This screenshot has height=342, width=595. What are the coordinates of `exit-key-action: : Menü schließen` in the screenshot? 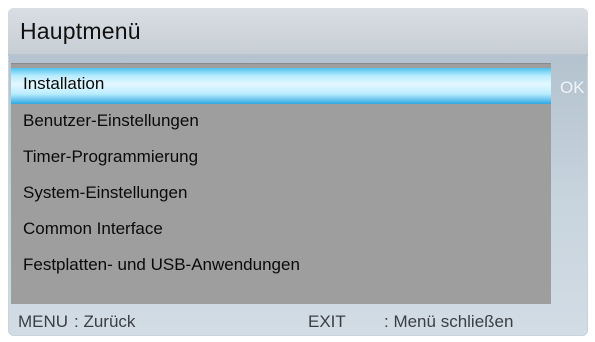 It's located at (449, 321).